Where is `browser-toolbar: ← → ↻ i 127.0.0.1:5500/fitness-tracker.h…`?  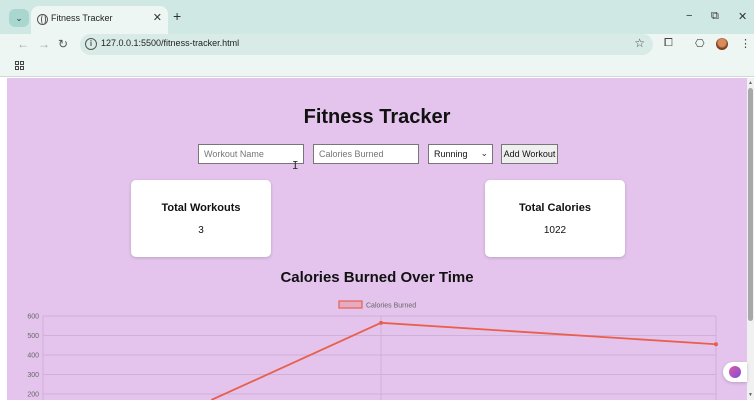 browser-toolbar: ← → ↻ i 127.0.0.1:5500/fitness-tracker.h… is located at coordinates (377, 45).